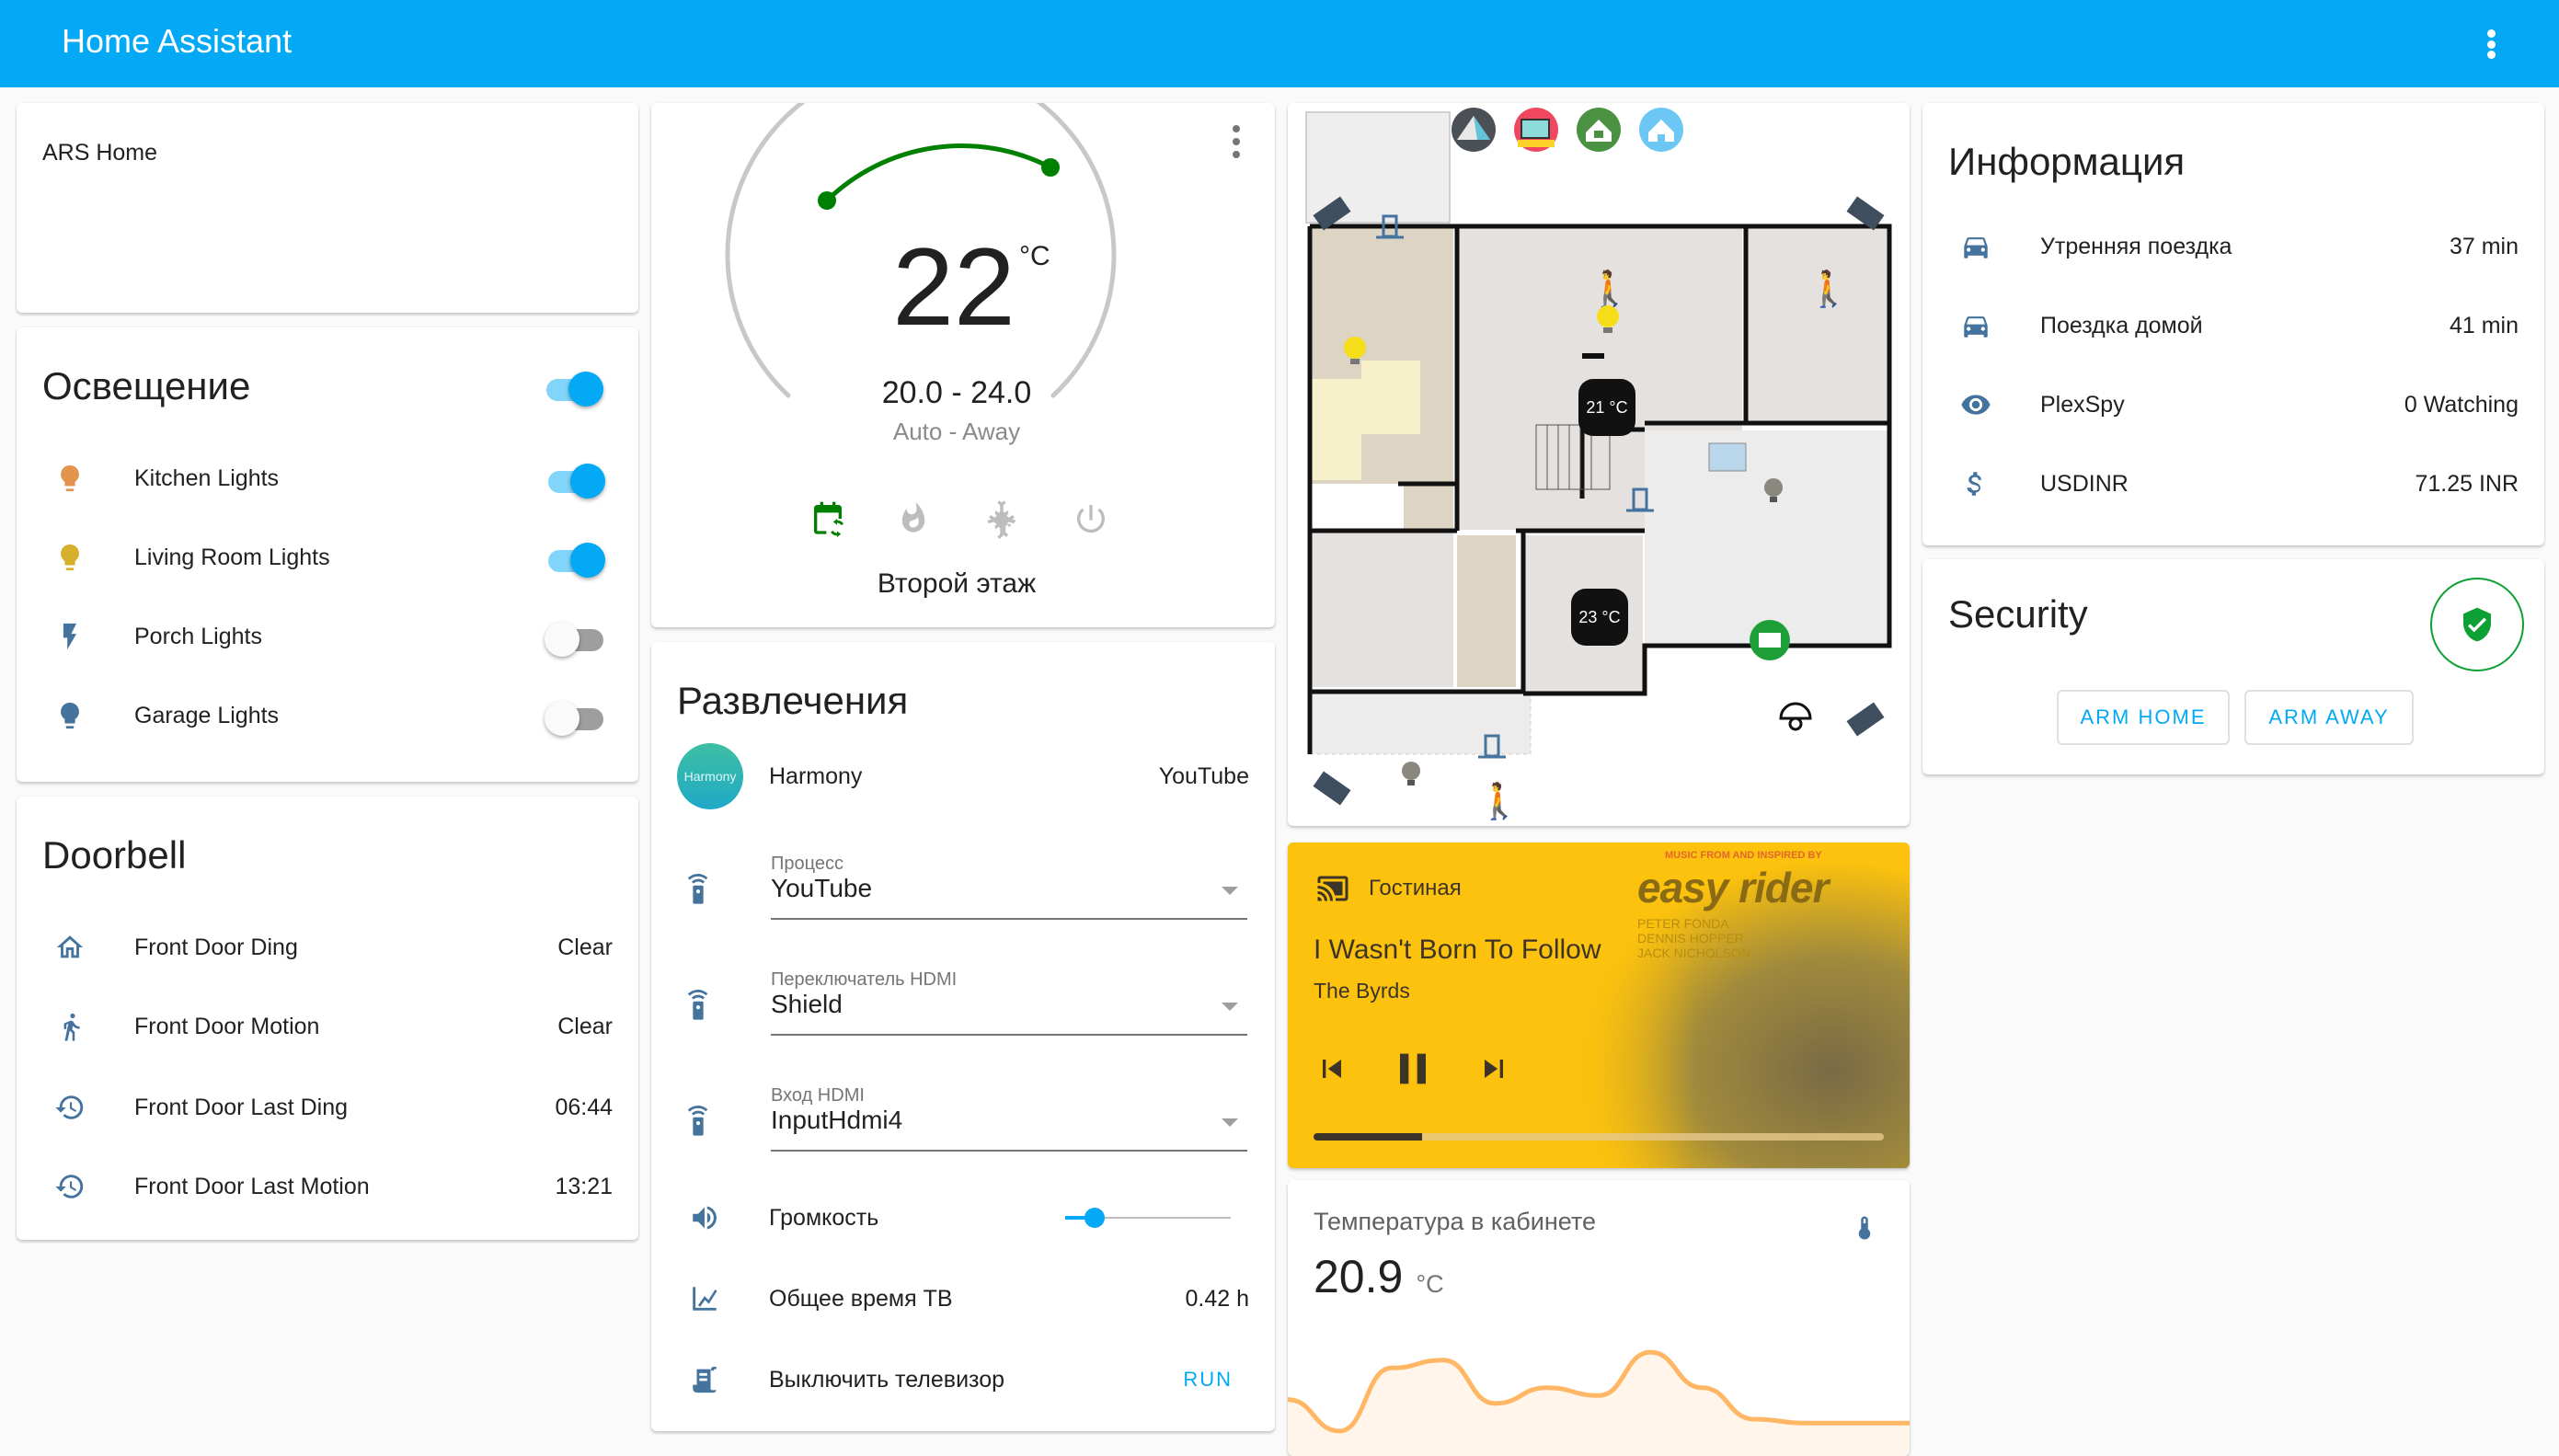 Image resolution: width=2559 pixels, height=1456 pixels. Describe the element at coordinates (252, 1186) in the screenshot. I see `doorbell-label: Front Door Last Motion` at that location.